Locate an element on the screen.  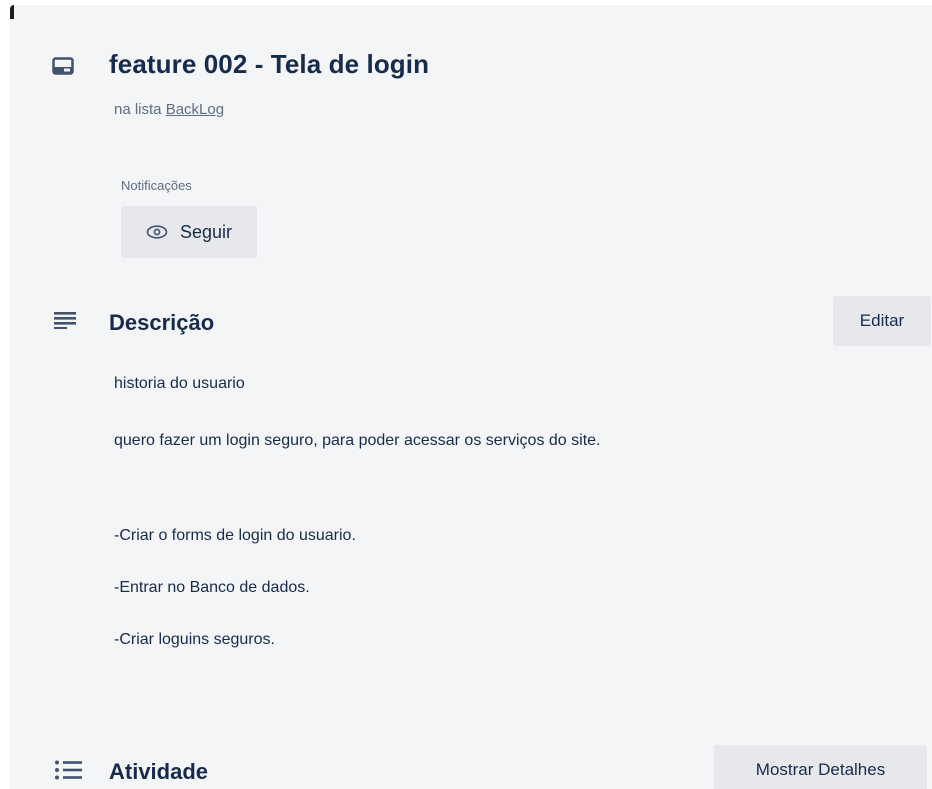
description-line: -Criar loguins seguros. is located at coordinates (194, 639).